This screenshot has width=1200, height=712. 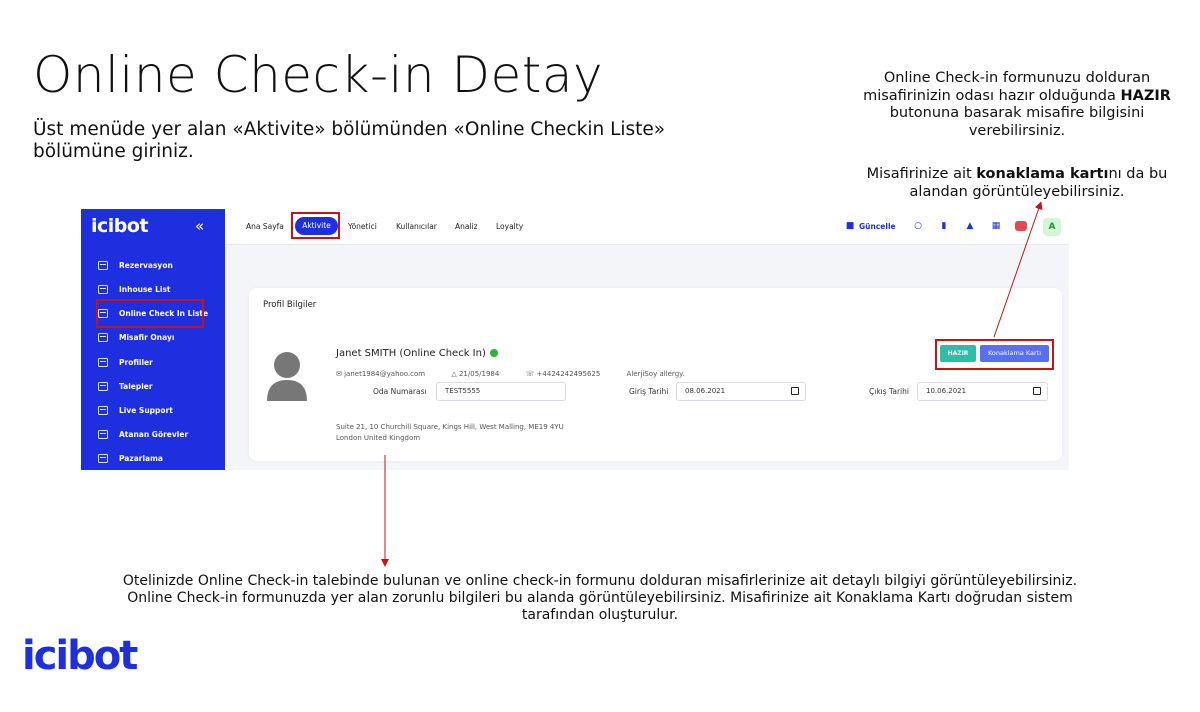 I want to click on brand-logo: icibot, so click(x=80, y=656).